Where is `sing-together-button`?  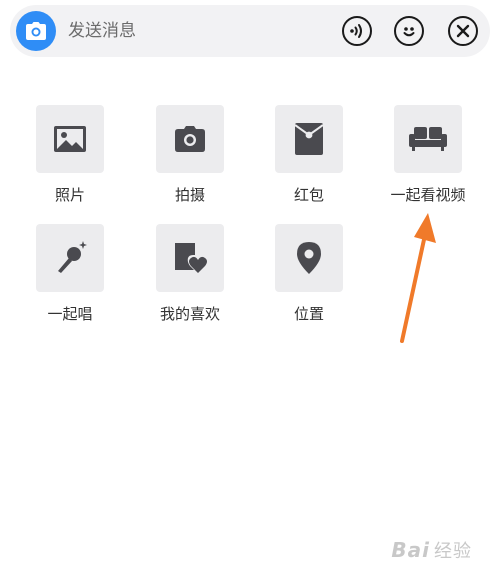 sing-together-button is located at coordinates (70, 258).